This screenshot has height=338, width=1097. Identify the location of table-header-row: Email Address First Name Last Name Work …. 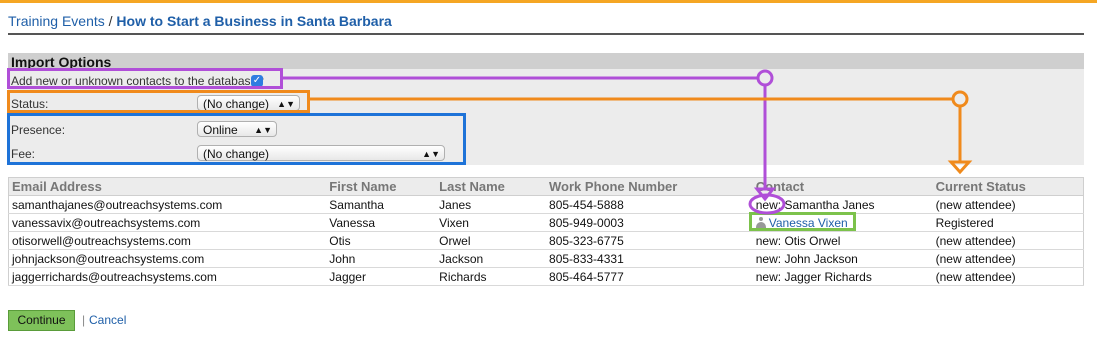
(546, 186).